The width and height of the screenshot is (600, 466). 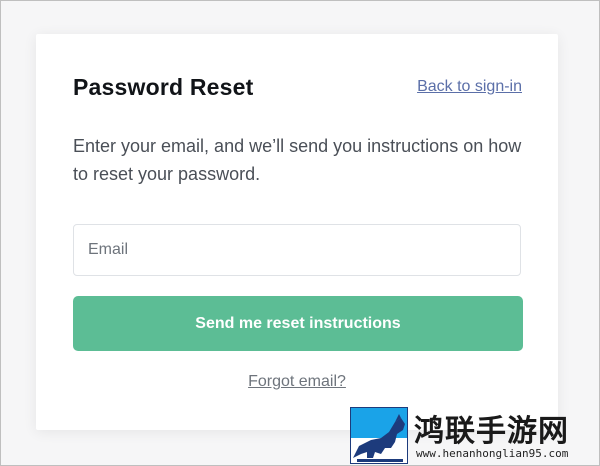 What do you see at coordinates (469, 87) in the screenshot?
I see `back-to-sign-in-link: Back to sign-in` at bounding box center [469, 87].